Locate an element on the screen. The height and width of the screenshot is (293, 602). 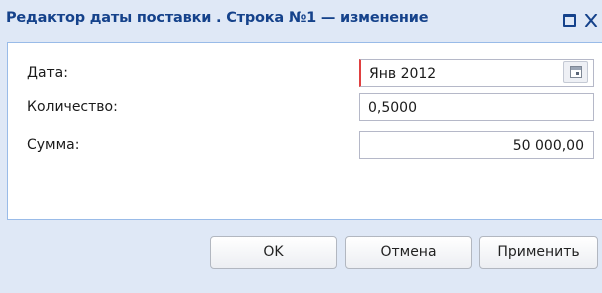
sum-field: 50 000,00 is located at coordinates (476, 145).